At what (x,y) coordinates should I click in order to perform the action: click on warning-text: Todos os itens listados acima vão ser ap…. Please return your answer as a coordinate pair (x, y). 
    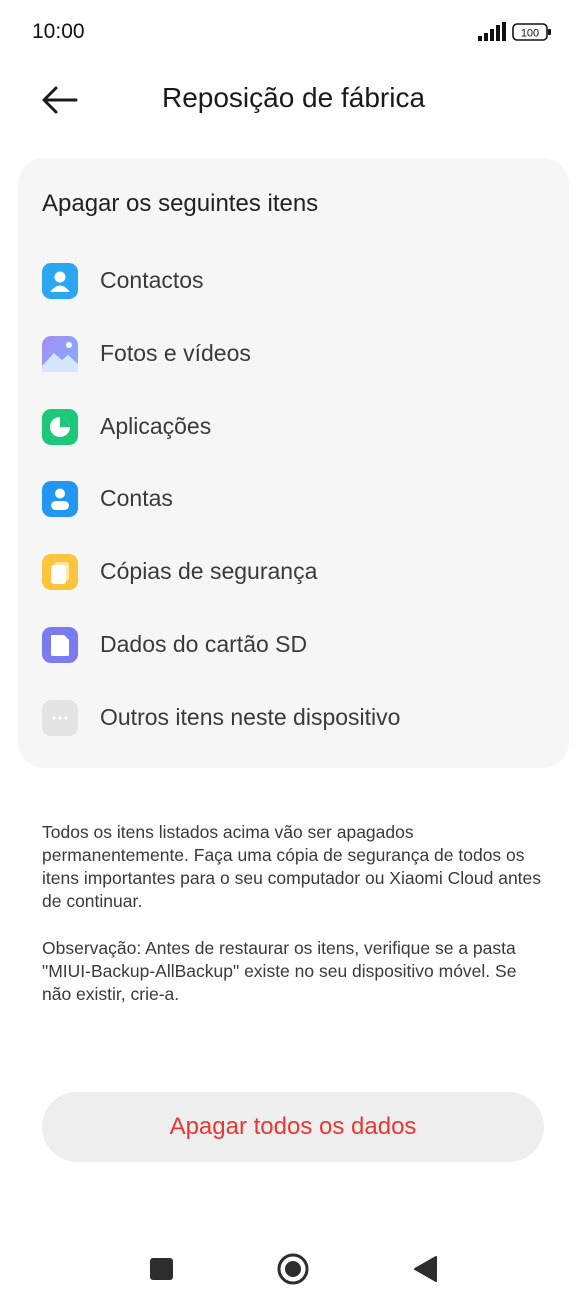
    Looking at the image, I should click on (292, 866).